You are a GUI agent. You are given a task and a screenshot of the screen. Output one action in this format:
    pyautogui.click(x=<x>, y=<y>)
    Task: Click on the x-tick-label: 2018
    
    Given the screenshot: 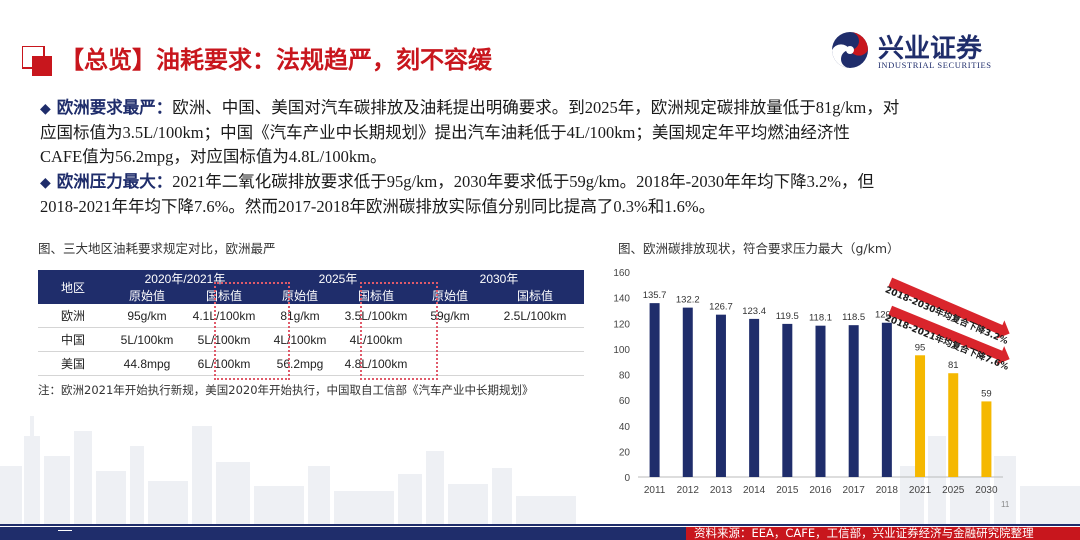 What is the action you would take?
    pyautogui.click(x=887, y=490)
    